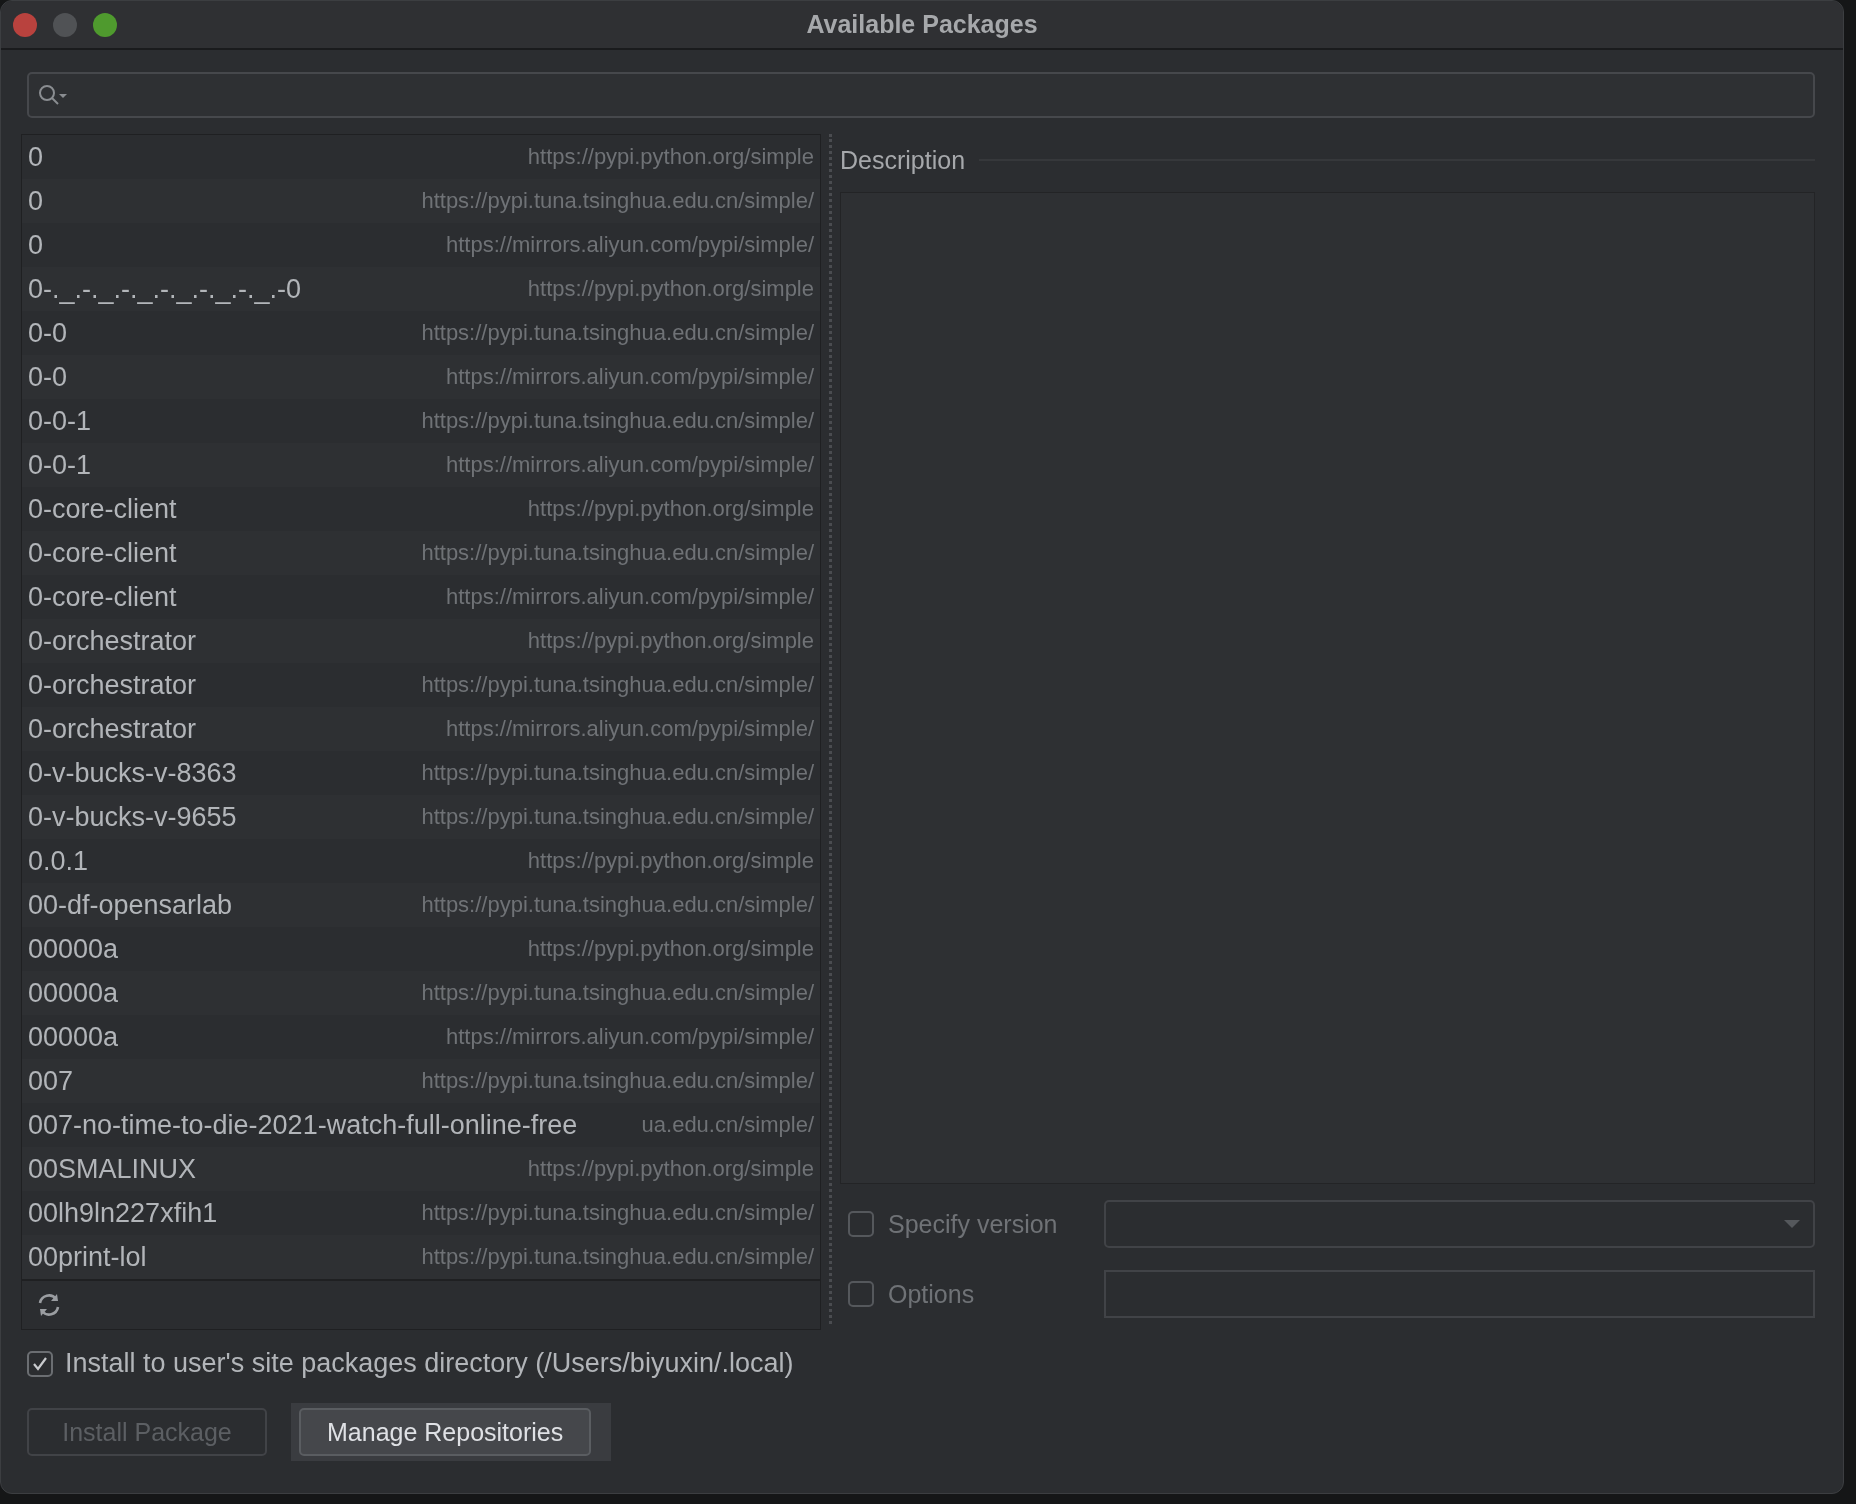  What do you see at coordinates (445, 1432) in the screenshot?
I see `manage-repositories-button: Manage Repositories` at bounding box center [445, 1432].